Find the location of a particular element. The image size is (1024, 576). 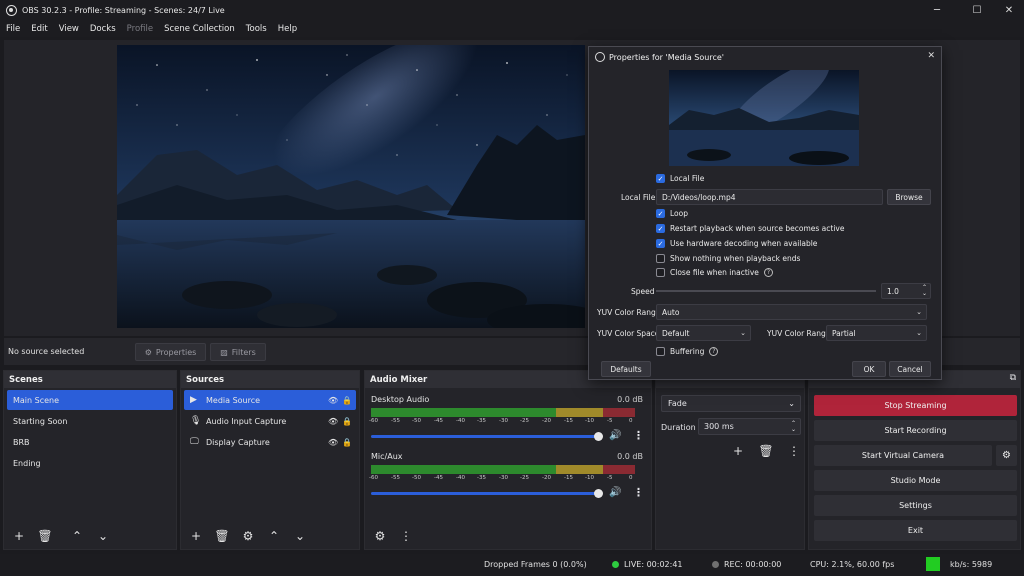

obs-logo-icon is located at coordinates (11, 10).